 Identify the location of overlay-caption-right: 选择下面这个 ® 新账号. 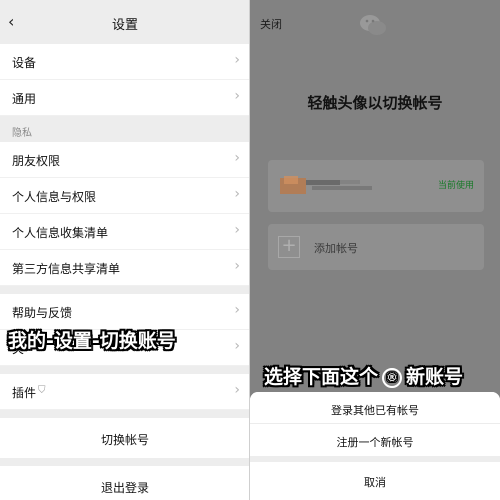
(363, 375).